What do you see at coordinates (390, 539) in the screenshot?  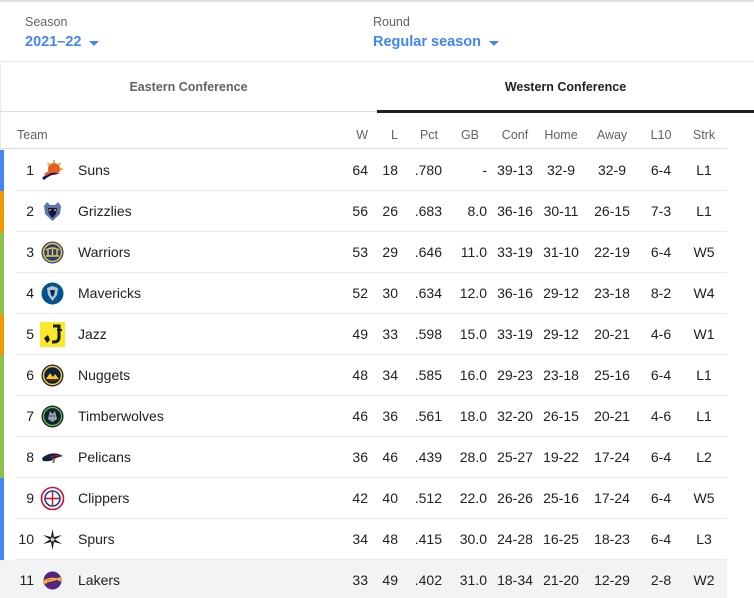 I see `cell-l: 48` at bounding box center [390, 539].